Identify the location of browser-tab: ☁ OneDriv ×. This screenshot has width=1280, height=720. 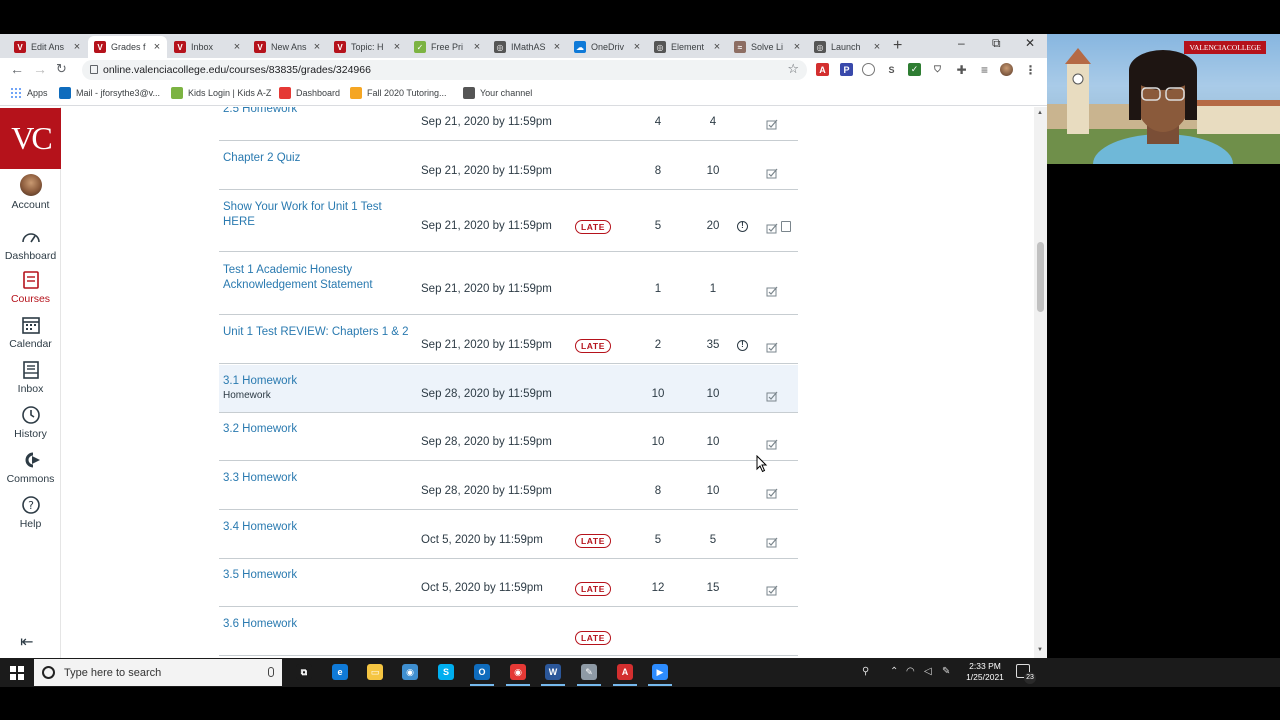
(607, 47).